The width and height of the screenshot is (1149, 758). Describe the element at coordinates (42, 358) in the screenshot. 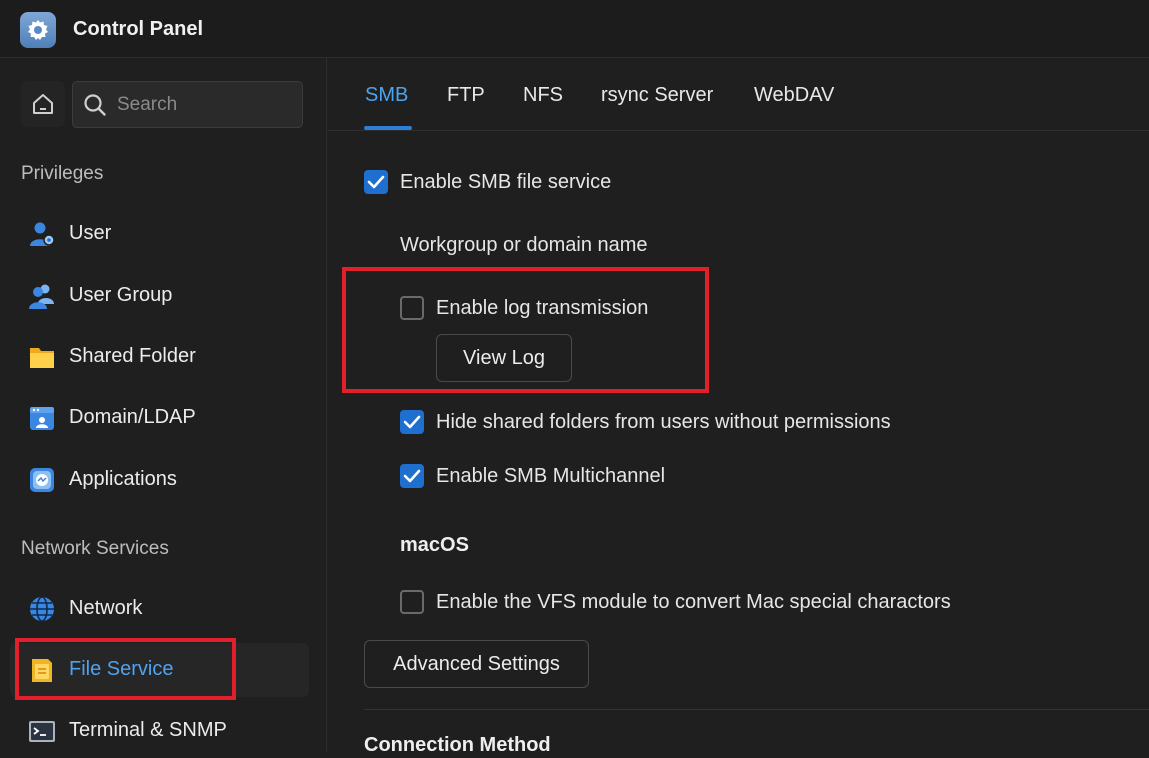

I see `folder-icon` at that location.